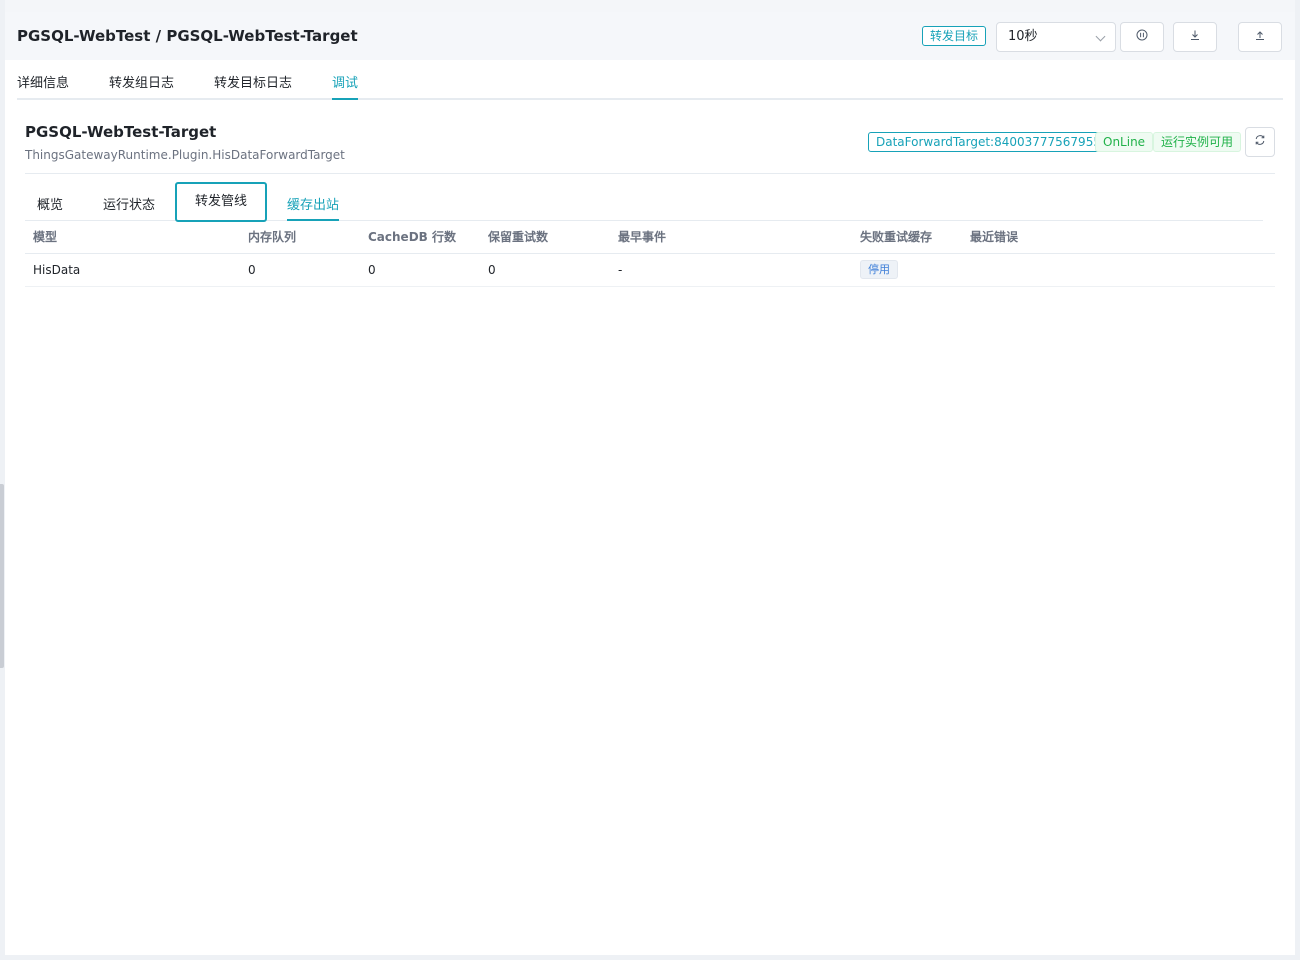 Image resolution: width=1300 pixels, height=960 pixels. Describe the element at coordinates (1100, 36) in the screenshot. I see `chevron-down-icon` at that location.